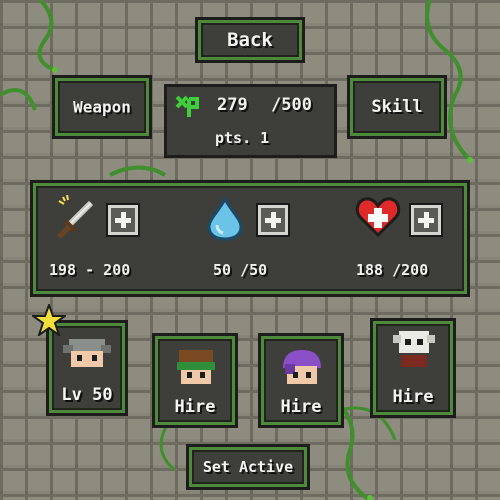  What do you see at coordinates (242, 138) in the screenshot?
I see `skill-points: pts. 1` at bounding box center [242, 138].